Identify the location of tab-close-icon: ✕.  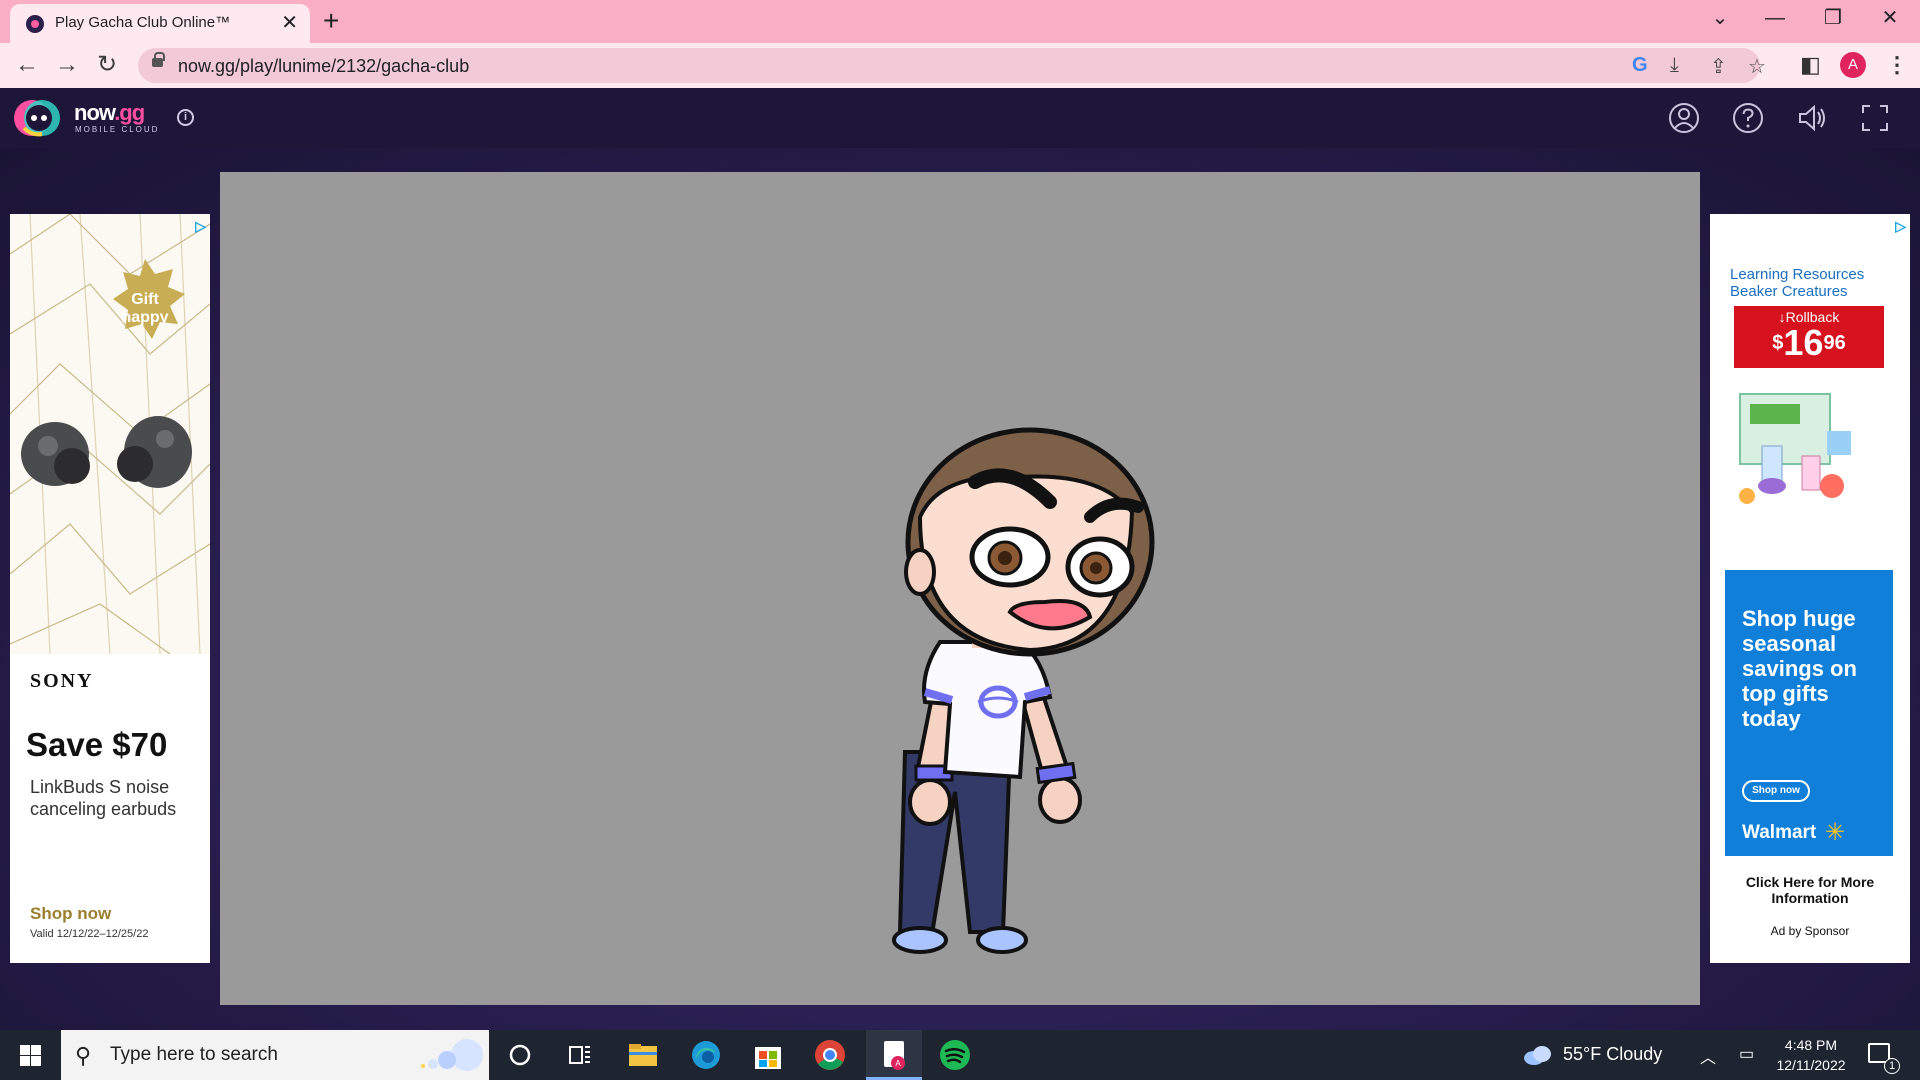
(289, 23).